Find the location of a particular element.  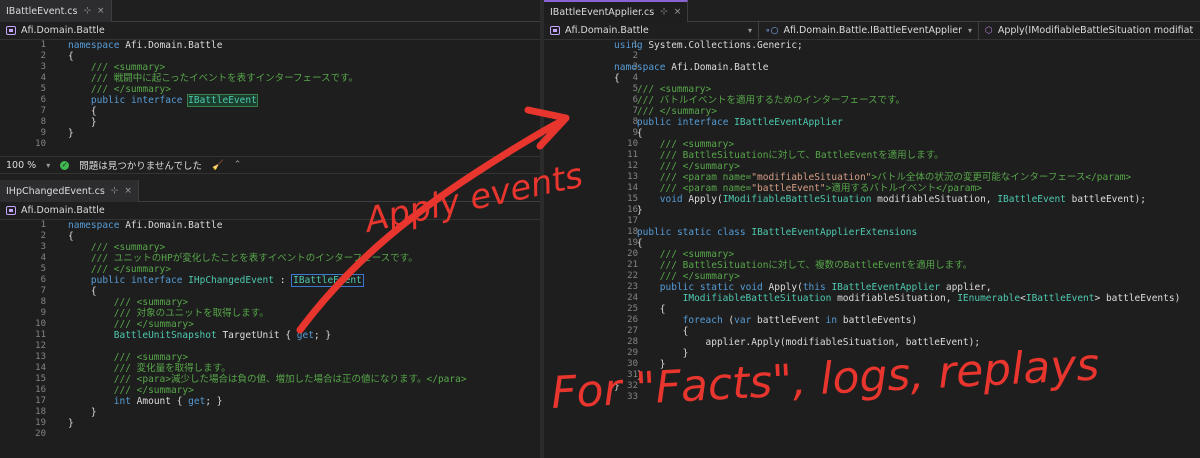

tab-ibattleeventapplier: IBattleEventApplier.cs ⊹ × is located at coordinates (616, 11).